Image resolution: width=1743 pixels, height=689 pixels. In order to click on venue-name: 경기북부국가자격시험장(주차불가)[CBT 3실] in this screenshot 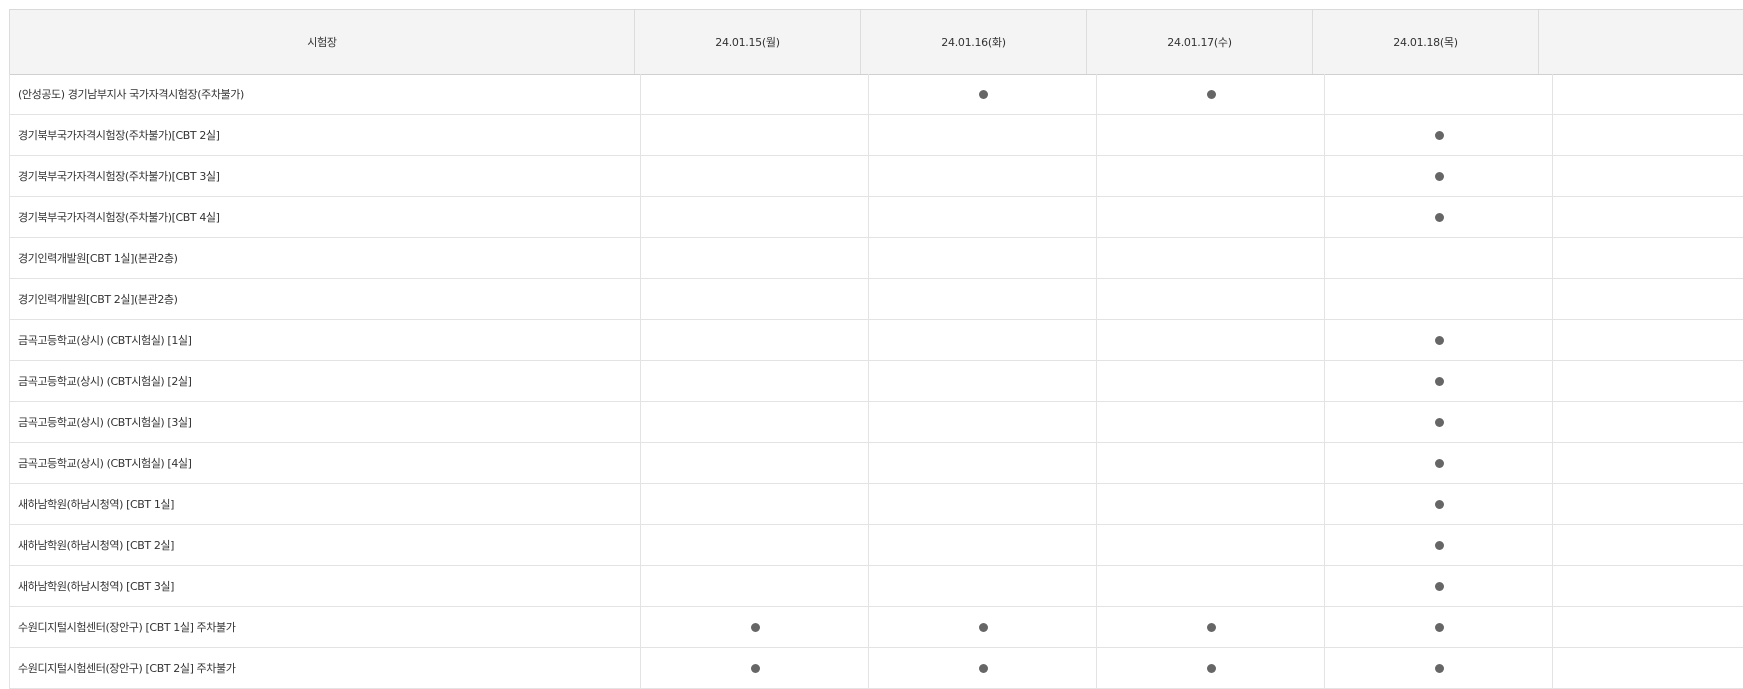, I will do `click(325, 176)`.